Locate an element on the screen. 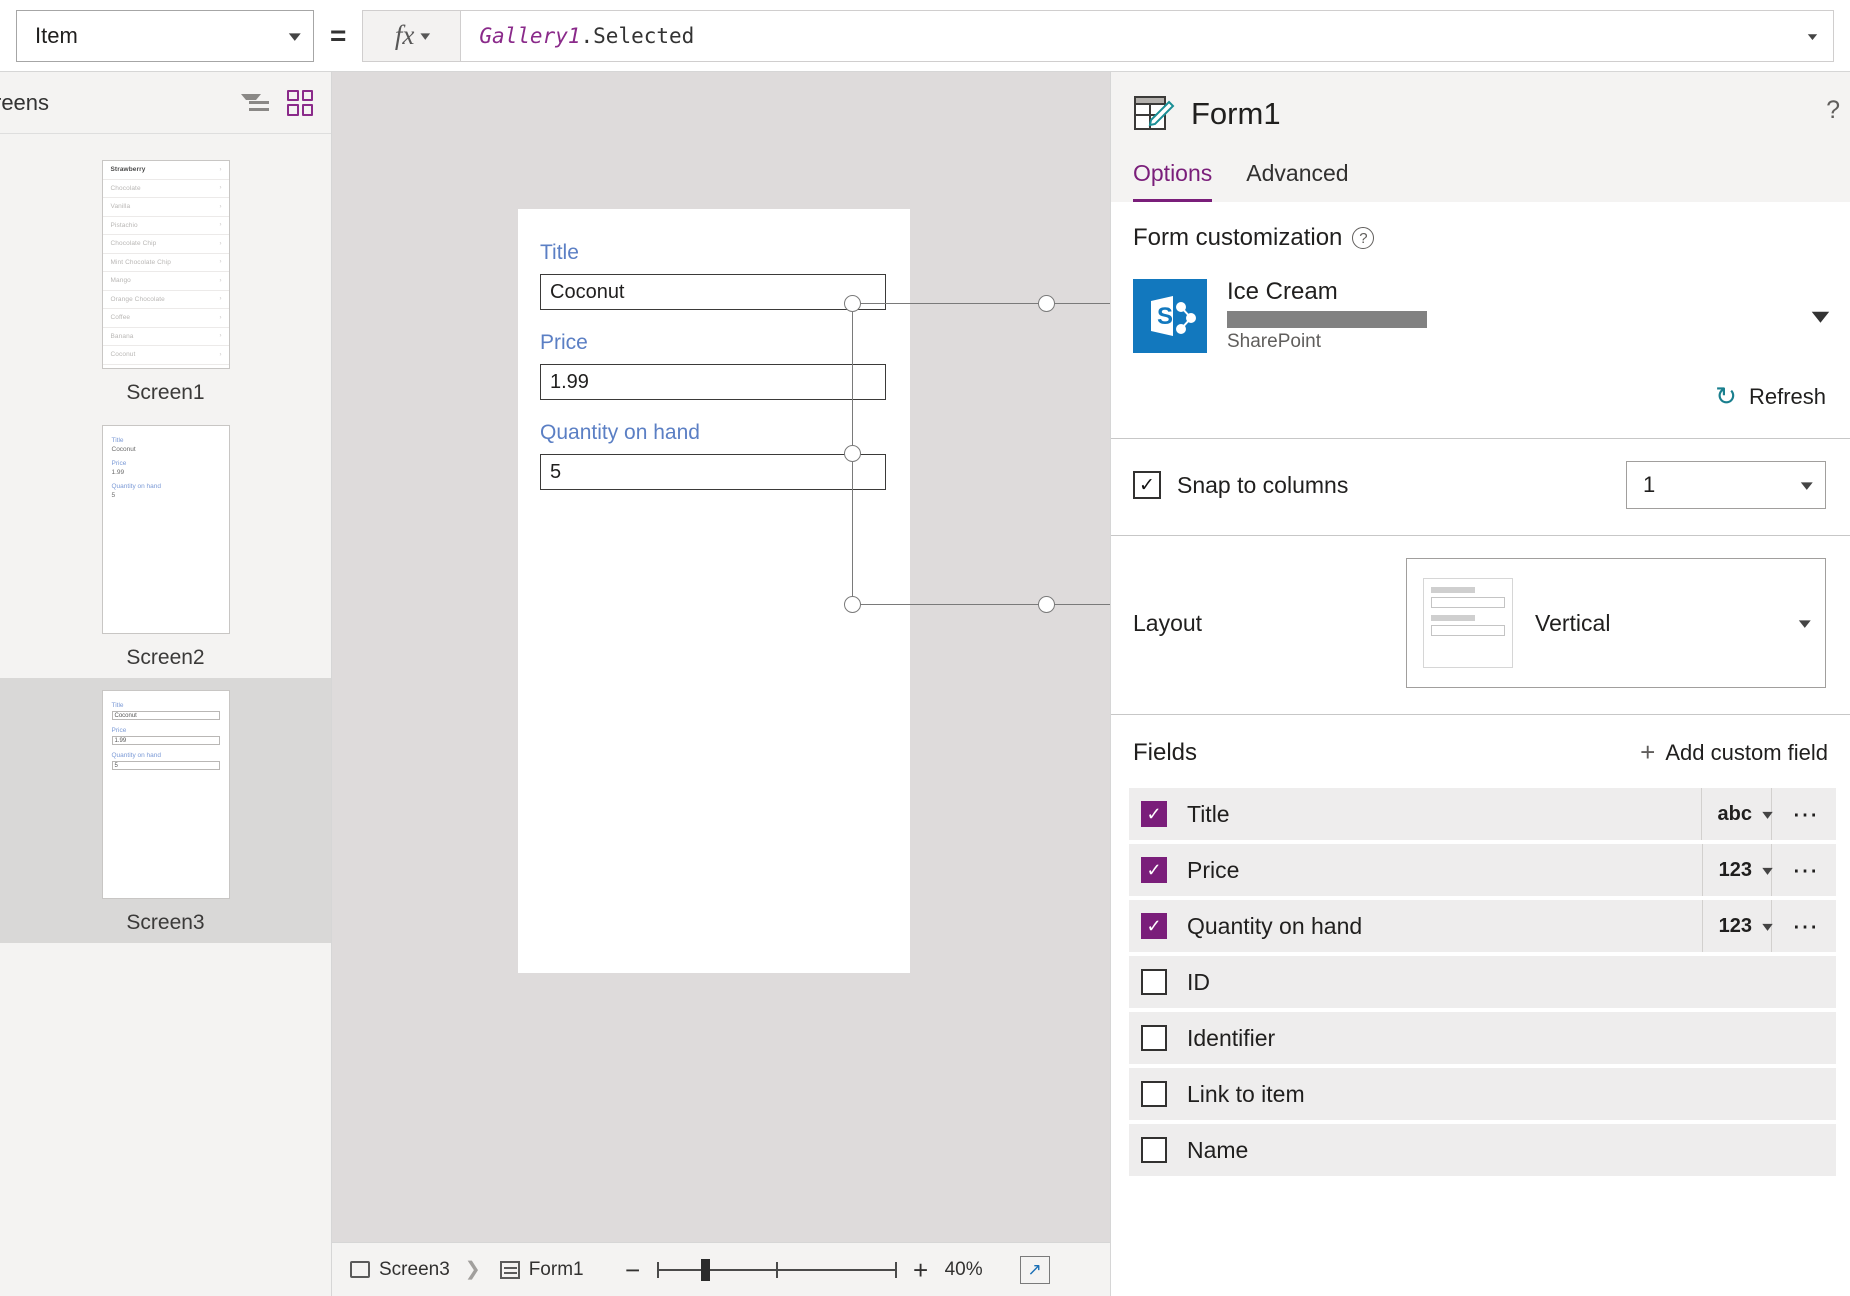  snap-to-columns-section: ✓ Snap to columns 1 ▾ is located at coordinates (1480, 487).